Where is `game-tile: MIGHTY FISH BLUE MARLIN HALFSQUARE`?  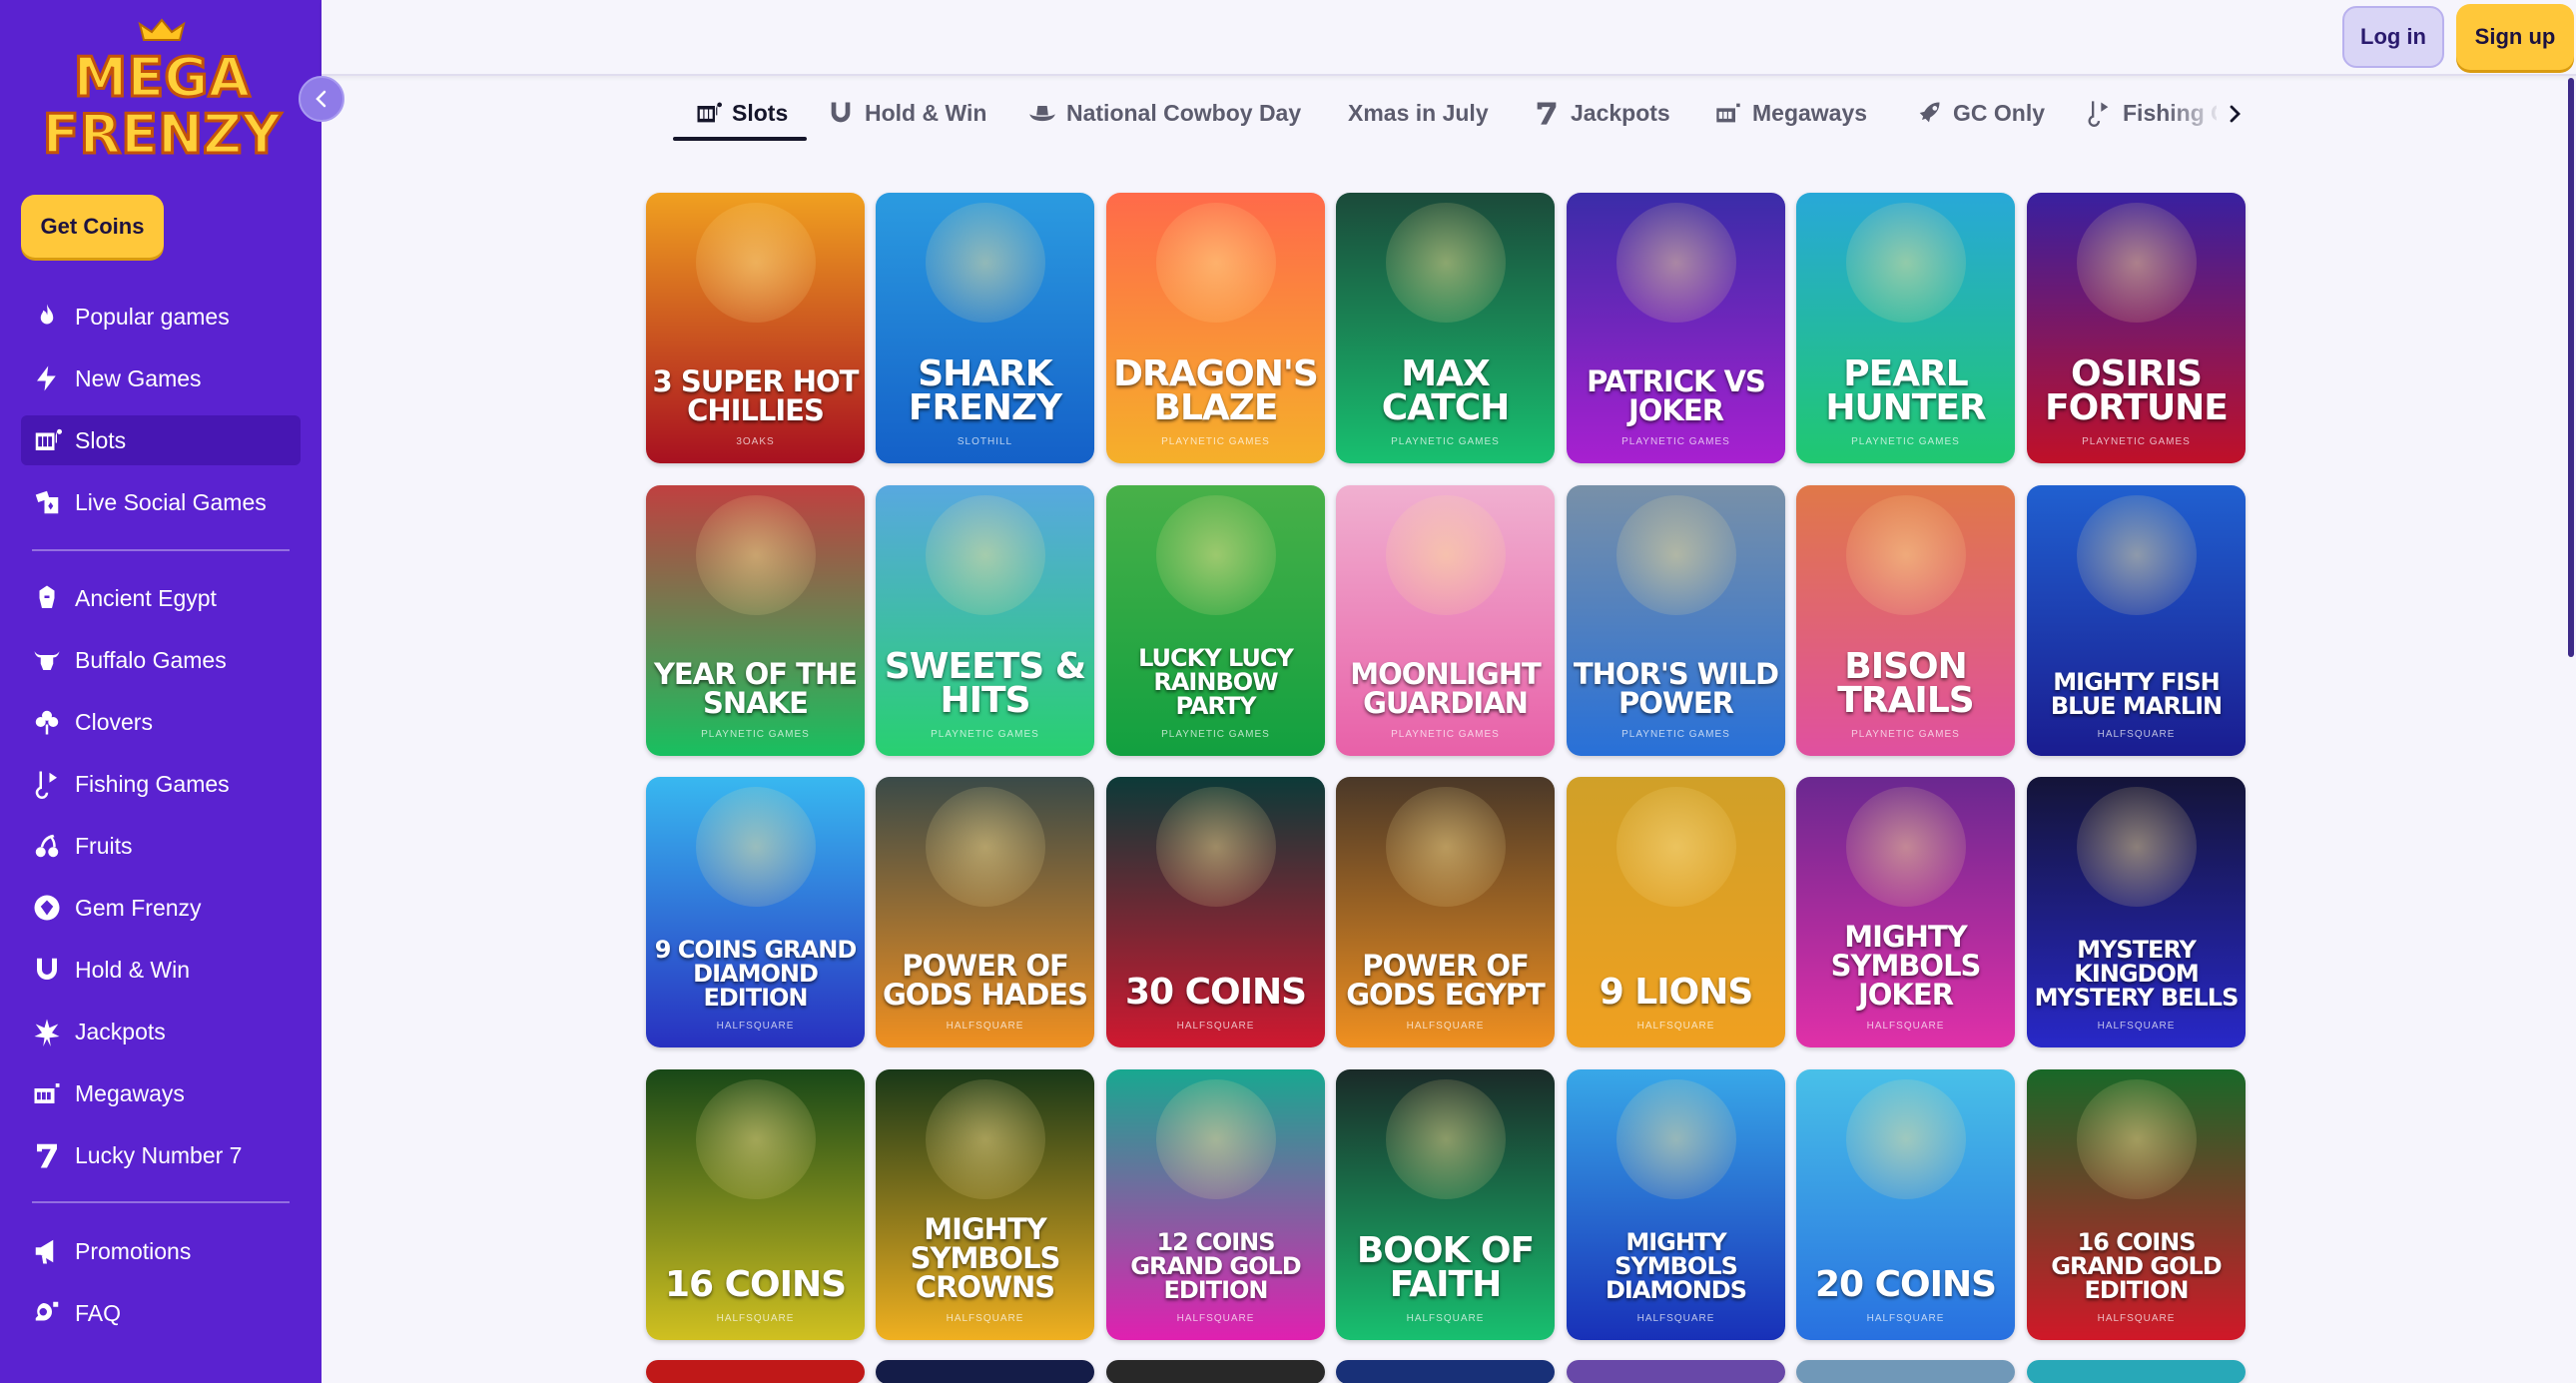
game-tile: MIGHTY FISH BLUE MARLIN HALFSQUARE is located at coordinates (2136, 620).